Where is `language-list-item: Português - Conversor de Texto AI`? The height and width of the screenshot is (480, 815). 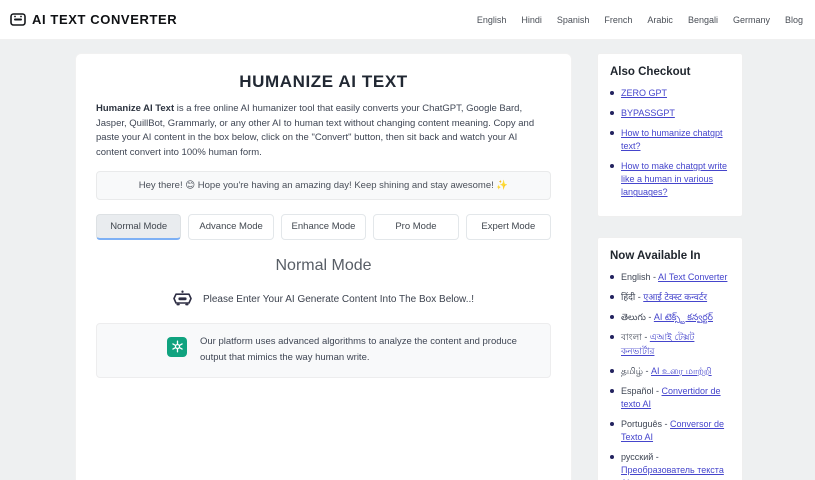
language-list-item: Português - Conversor de Texto AI is located at coordinates (670, 431).